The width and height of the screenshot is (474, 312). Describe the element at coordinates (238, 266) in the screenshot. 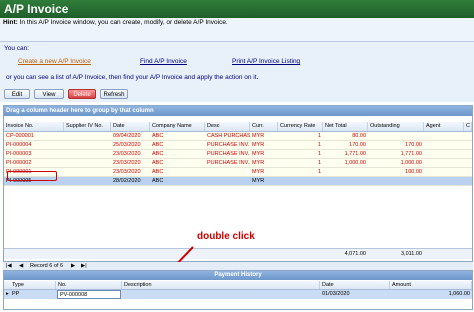

I see `record-navigator: |◀ ◀ Record 6 of 6 ▶ ▶|` at that location.